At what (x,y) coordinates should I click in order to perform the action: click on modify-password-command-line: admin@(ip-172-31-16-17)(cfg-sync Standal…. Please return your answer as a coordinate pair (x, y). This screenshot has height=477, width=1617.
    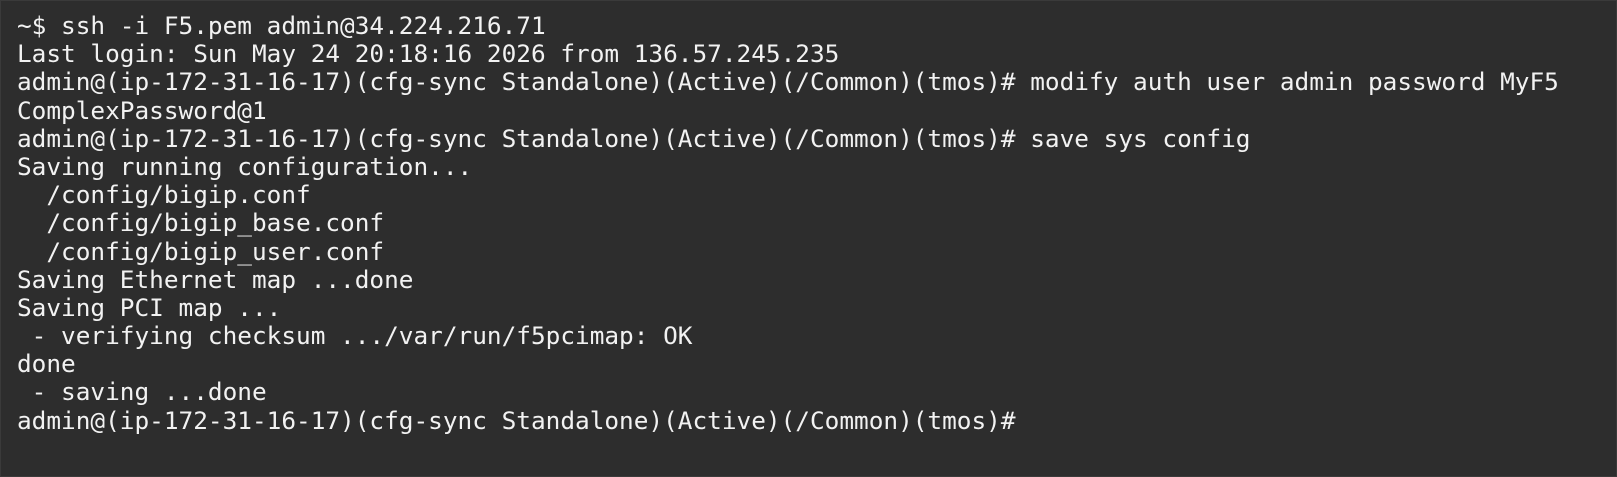
    Looking at the image, I should click on (788, 82).